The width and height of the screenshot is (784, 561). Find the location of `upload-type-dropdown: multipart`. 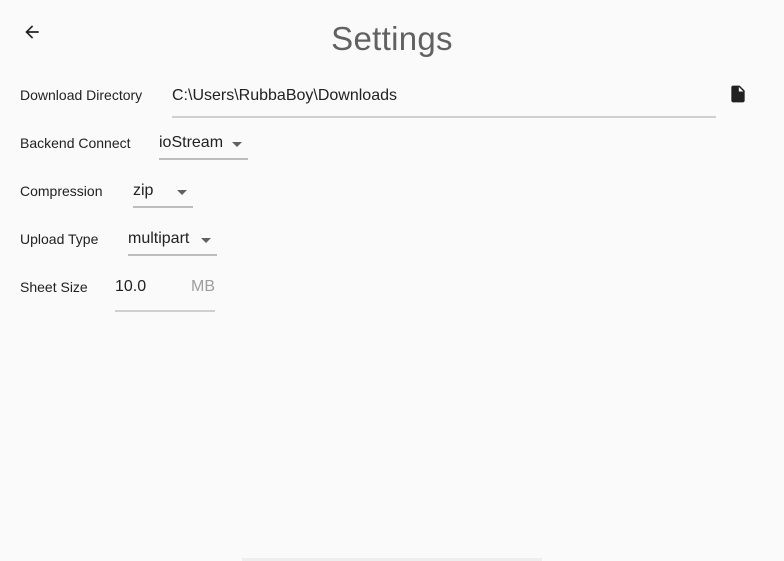

upload-type-dropdown: multipart is located at coordinates (172, 243).